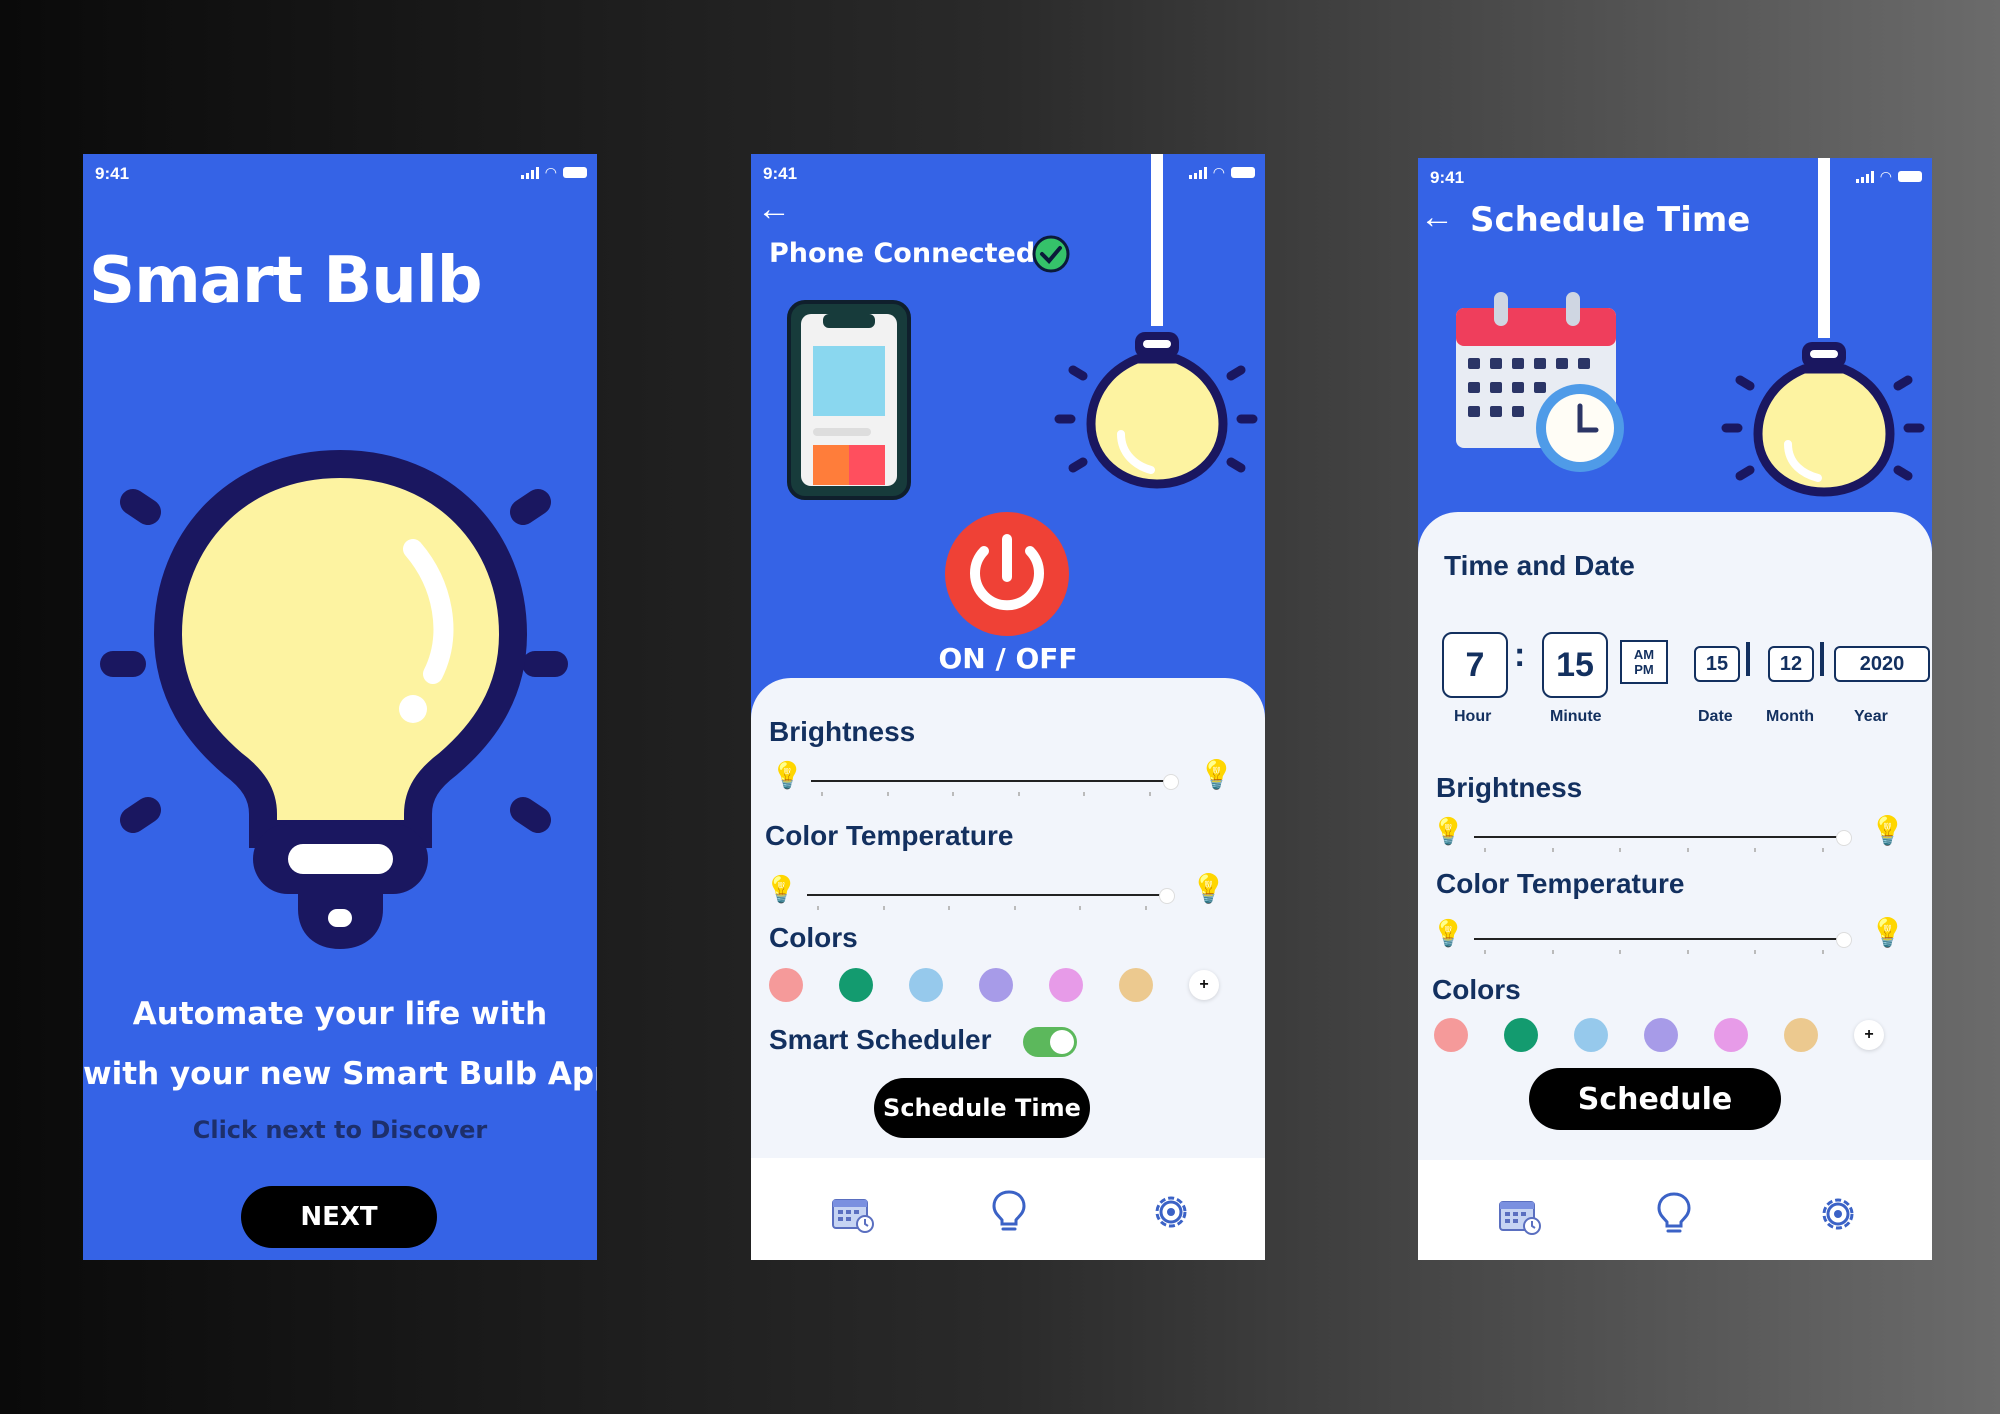 The height and width of the screenshot is (1414, 2000). I want to click on date-input: 15, so click(1717, 664).